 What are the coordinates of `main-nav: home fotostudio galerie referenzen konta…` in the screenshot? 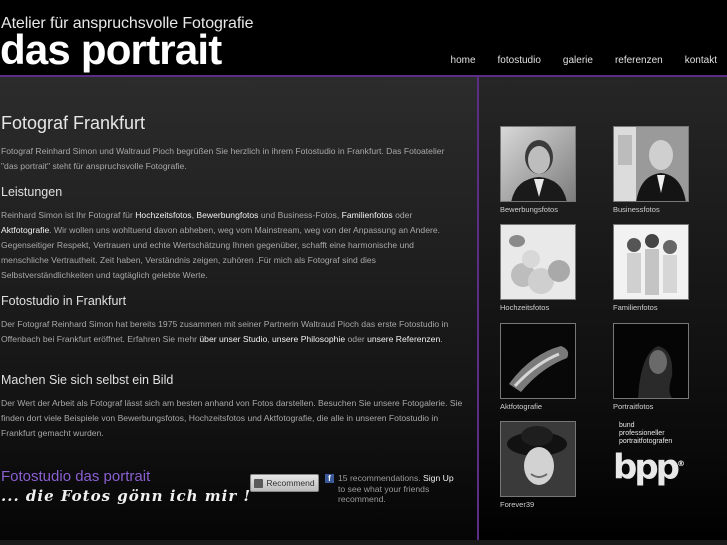 It's located at (573, 60).